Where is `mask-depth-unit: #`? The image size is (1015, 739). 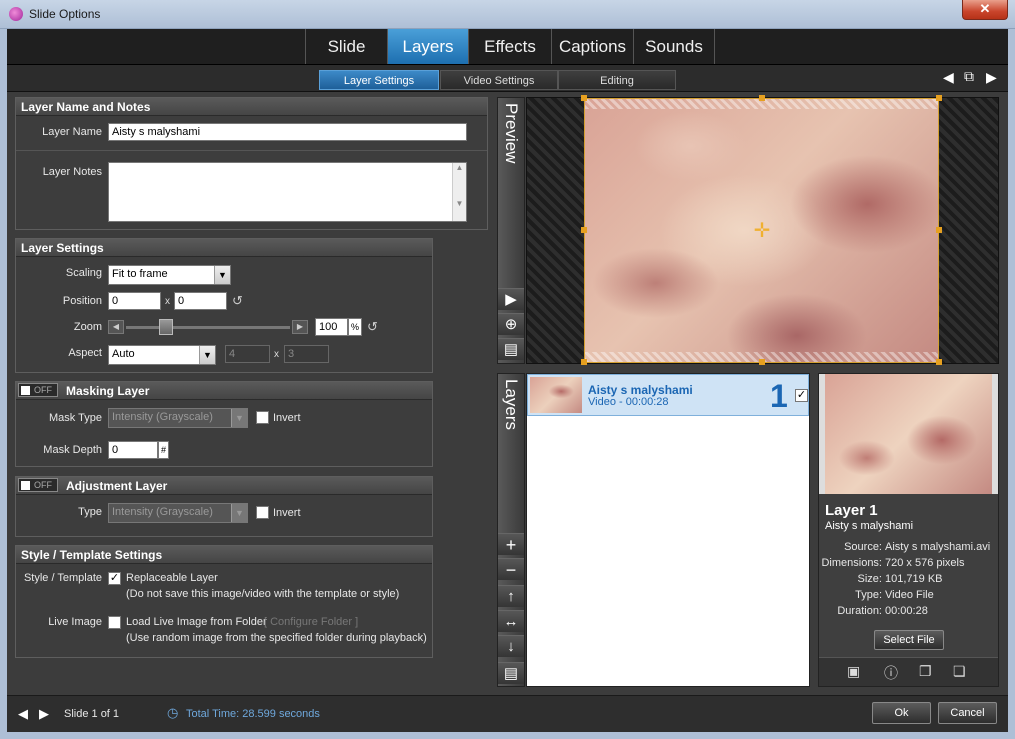 mask-depth-unit: # is located at coordinates (163, 450).